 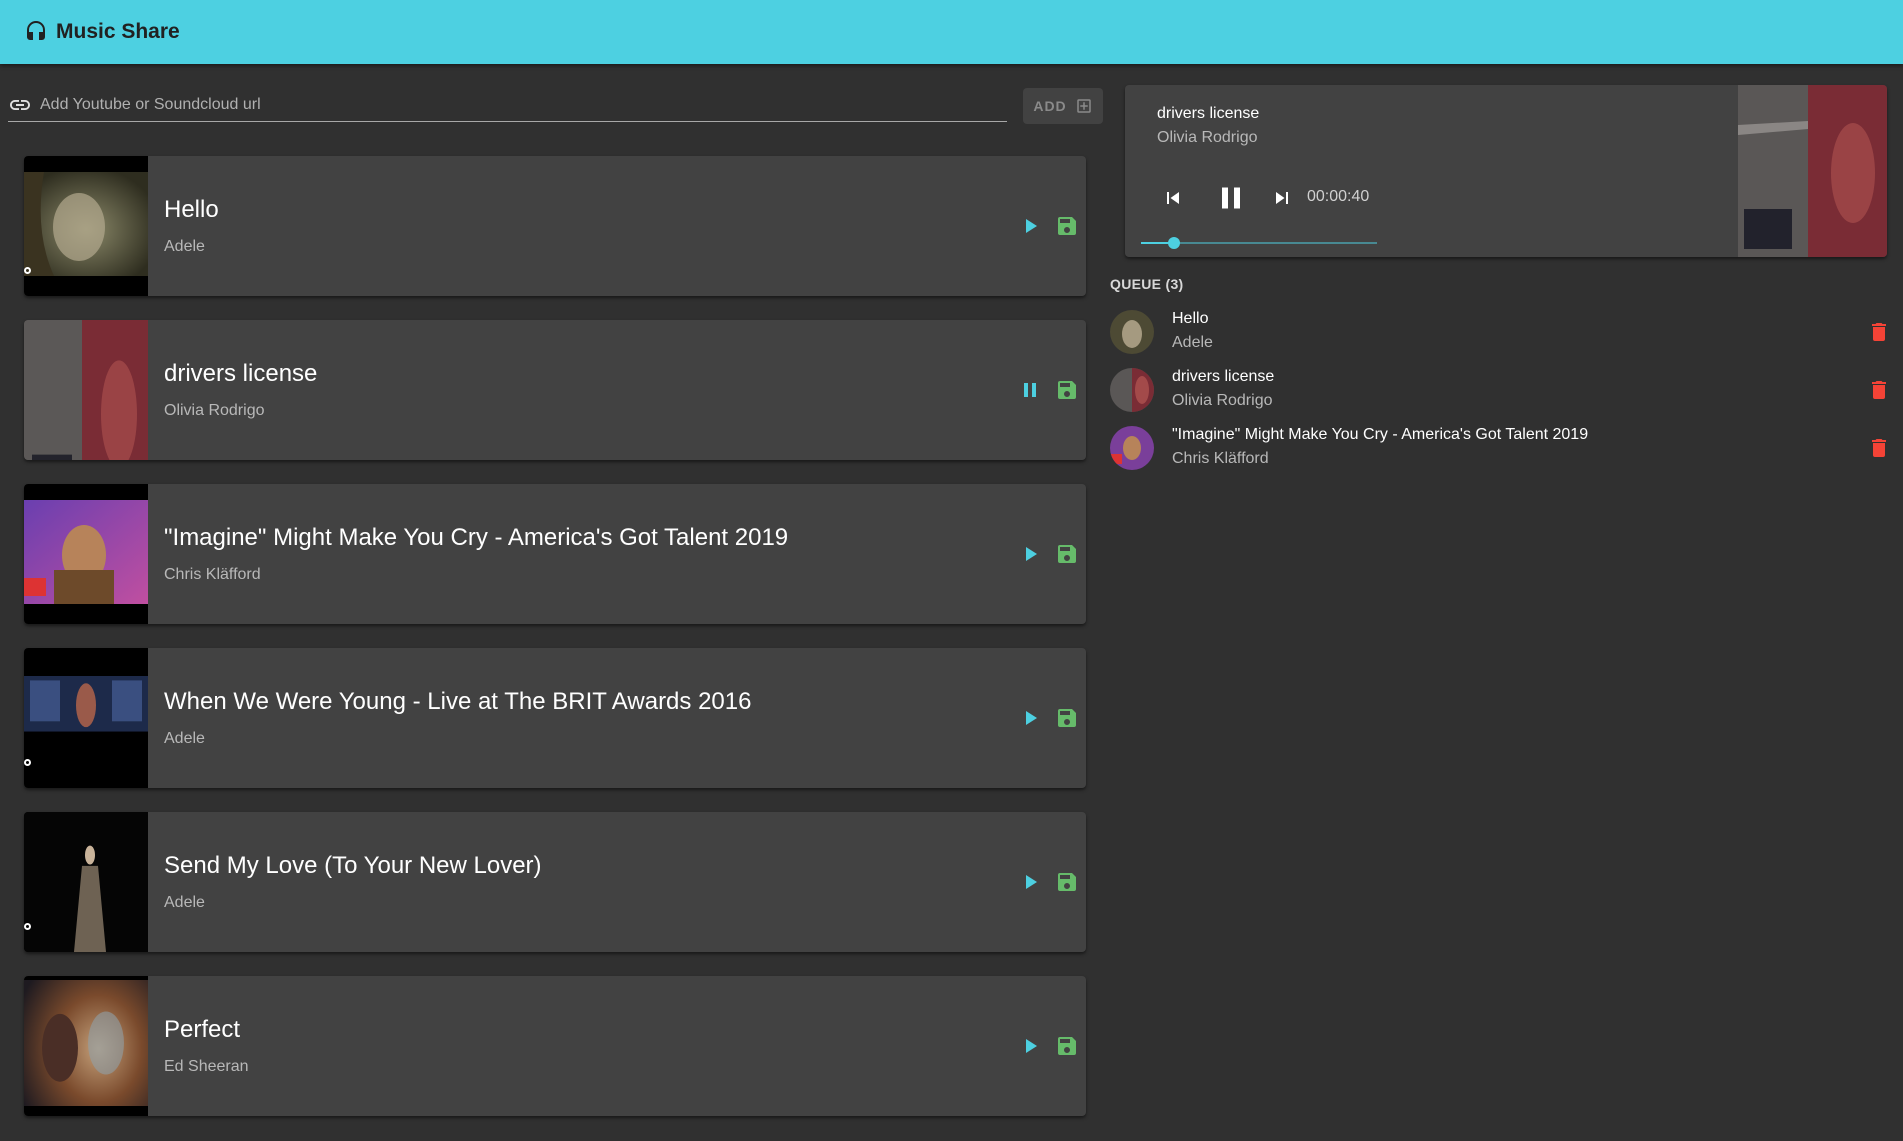 I want to click on queue-item-artist: Chris Kläfford, so click(x=1220, y=458).